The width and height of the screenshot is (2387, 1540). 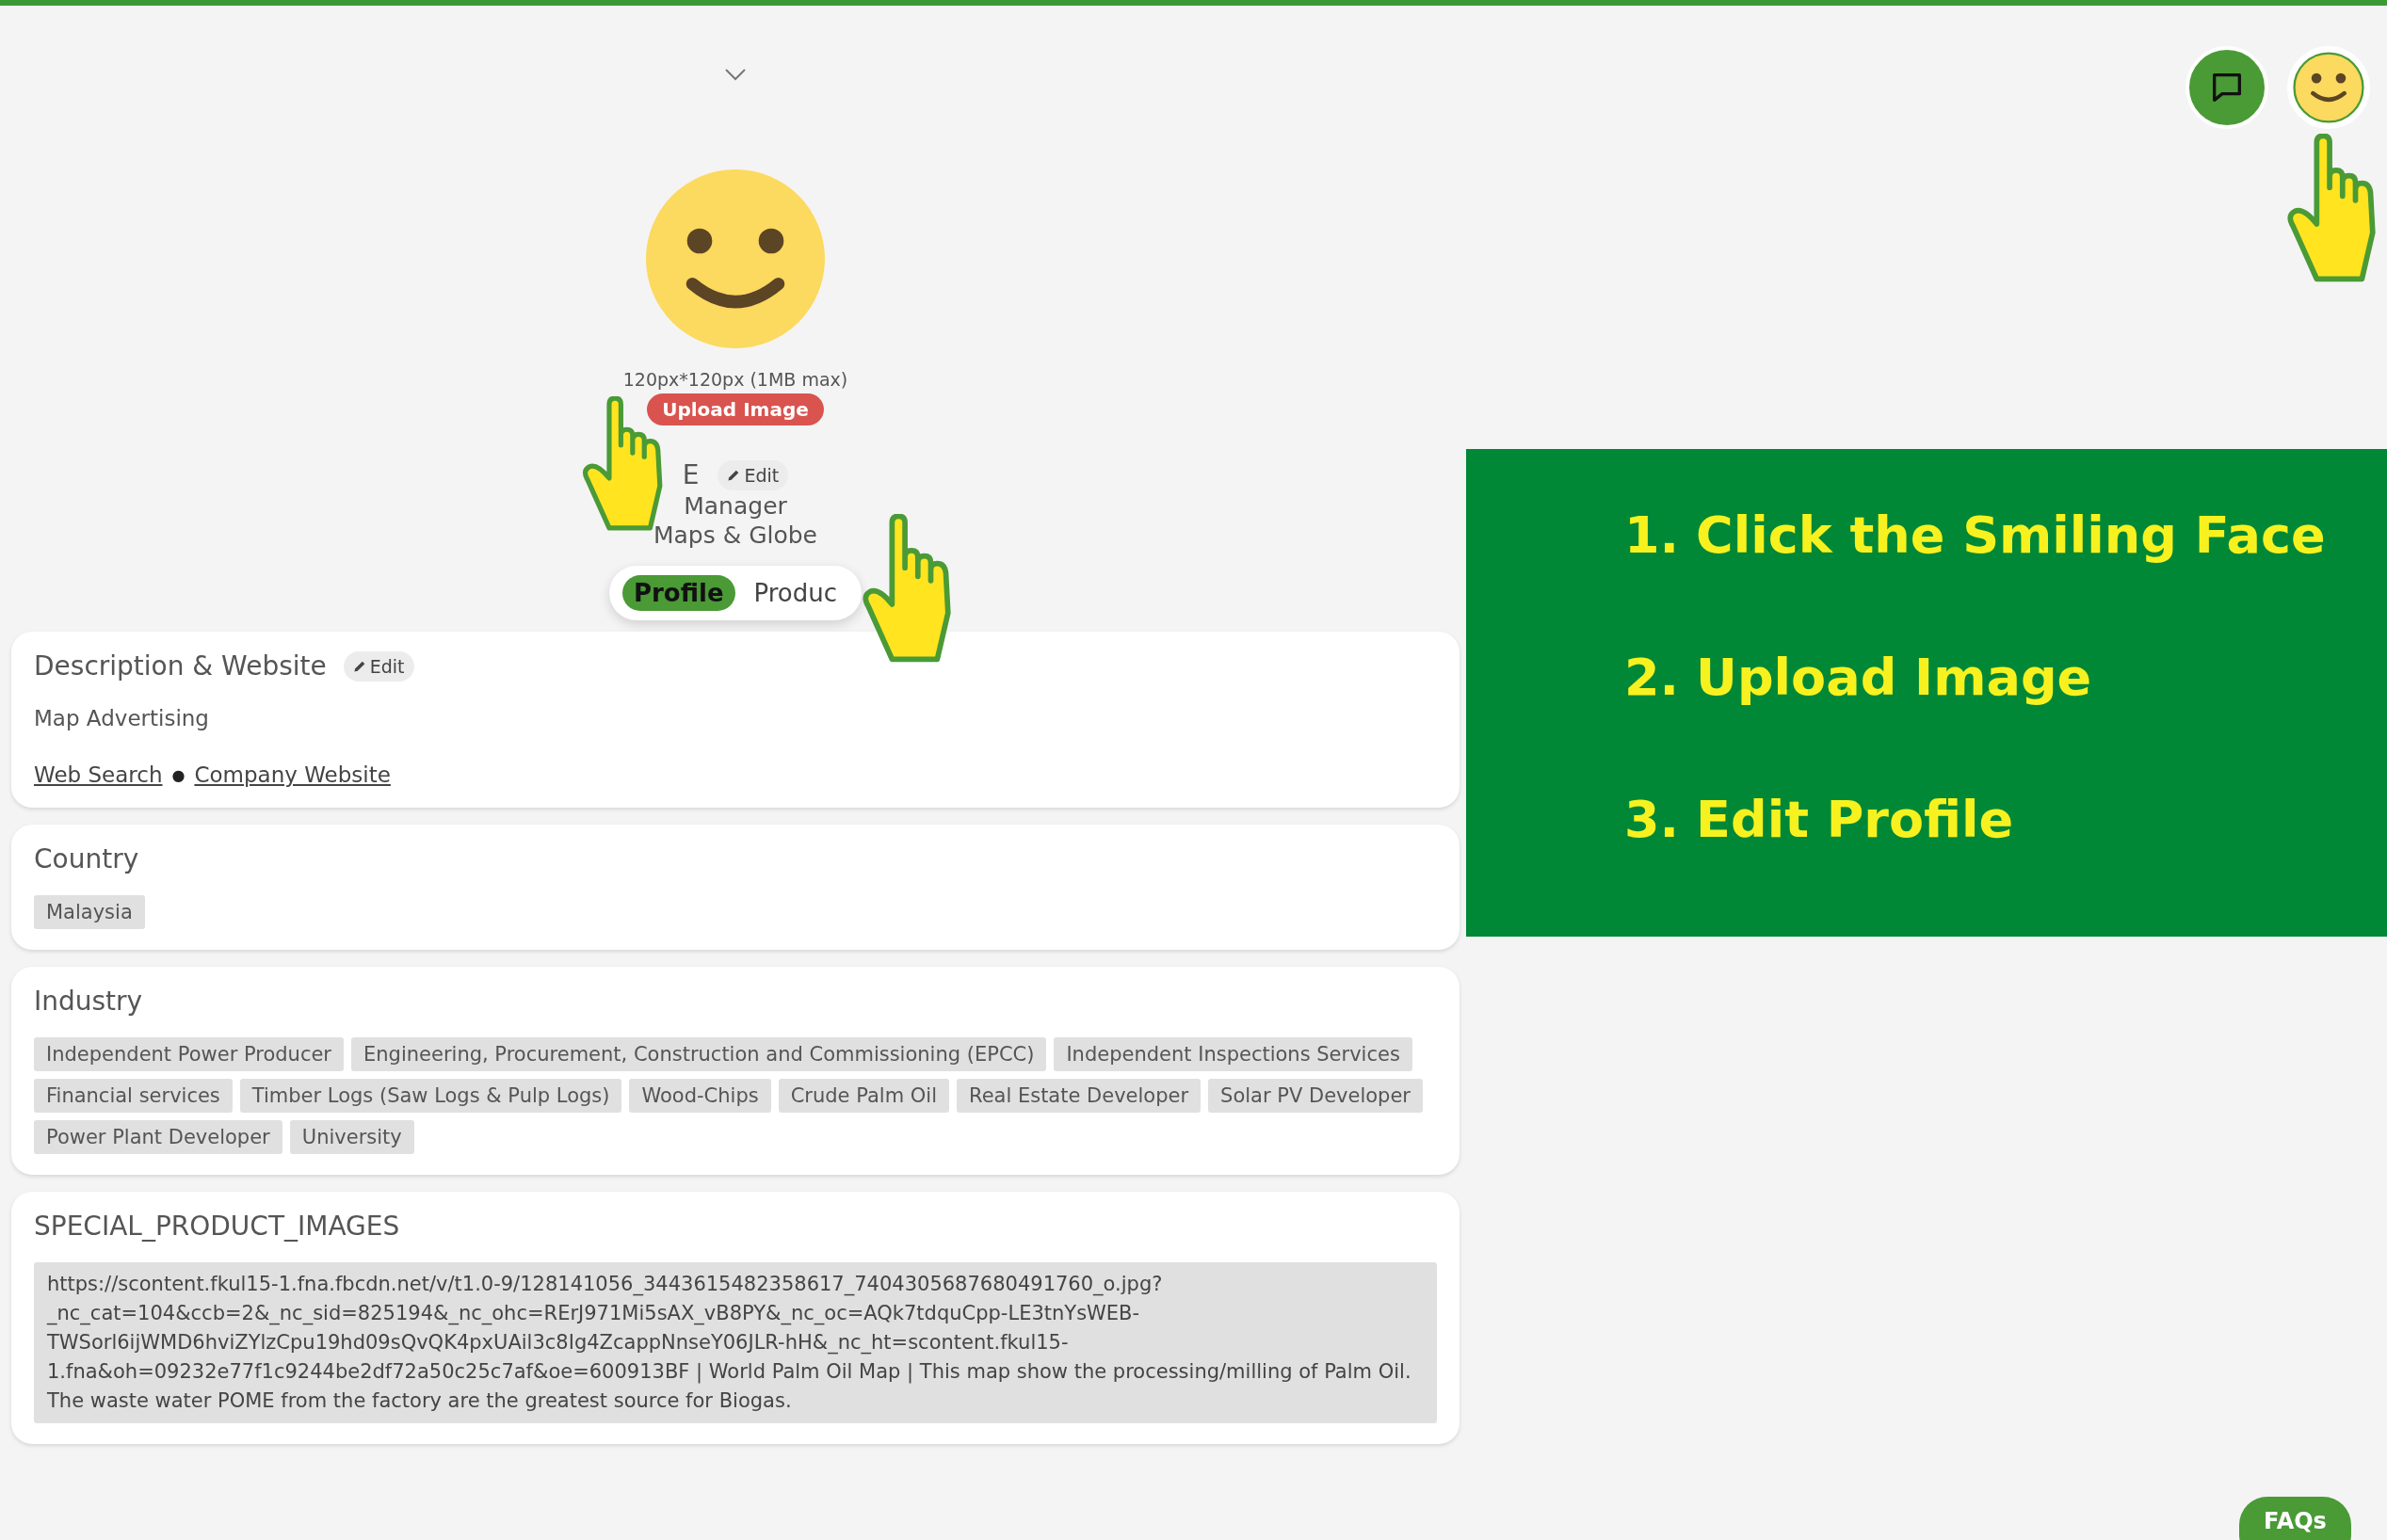 I want to click on tag: Power Plant Developer, so click(x=158, y=1137).